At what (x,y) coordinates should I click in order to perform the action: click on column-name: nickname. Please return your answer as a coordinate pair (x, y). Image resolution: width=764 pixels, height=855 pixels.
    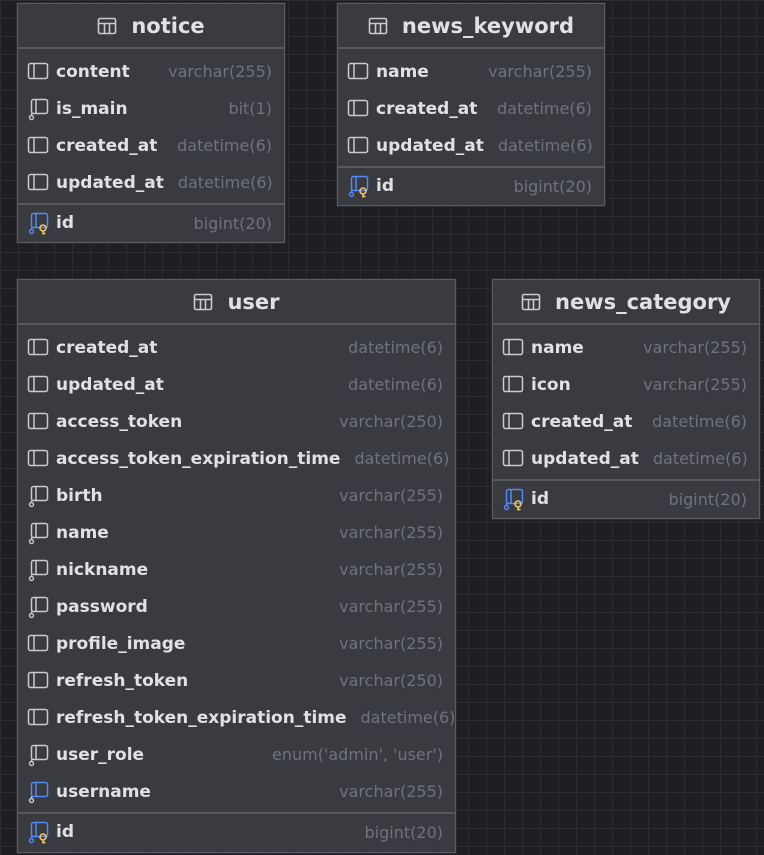
    Looking at the image, I should click on (102, 569).